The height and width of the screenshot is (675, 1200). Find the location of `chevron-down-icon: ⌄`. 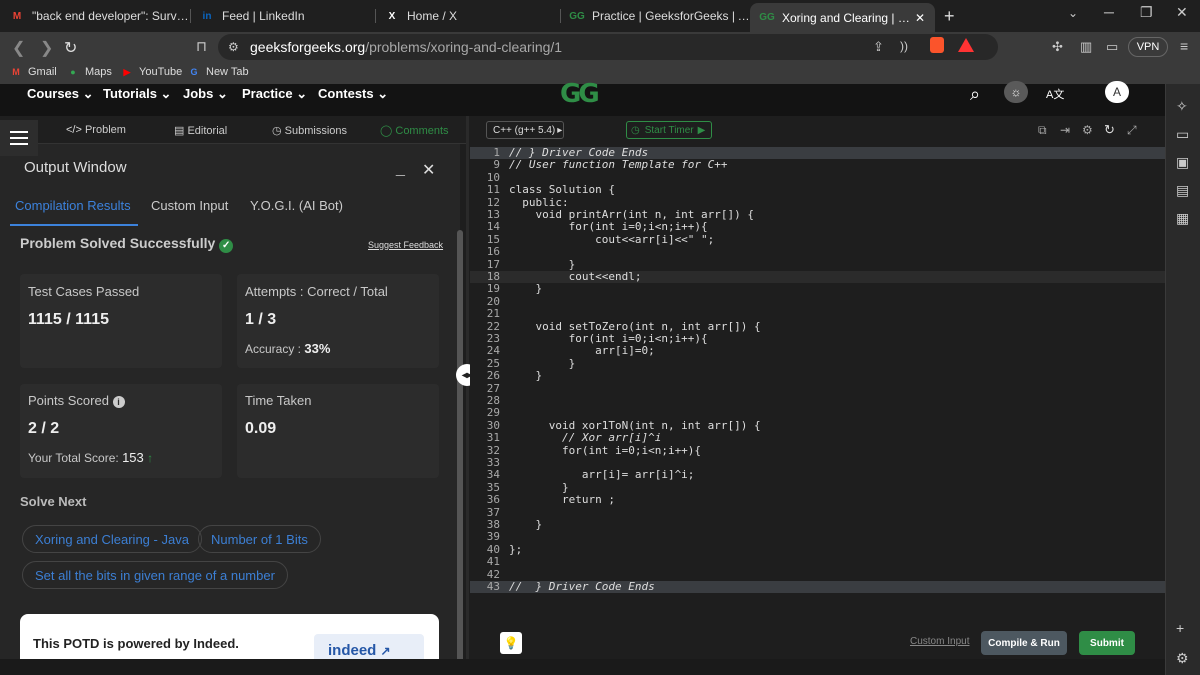

chevron-down-icon: ⌄ is located at coordinates (220, 93).